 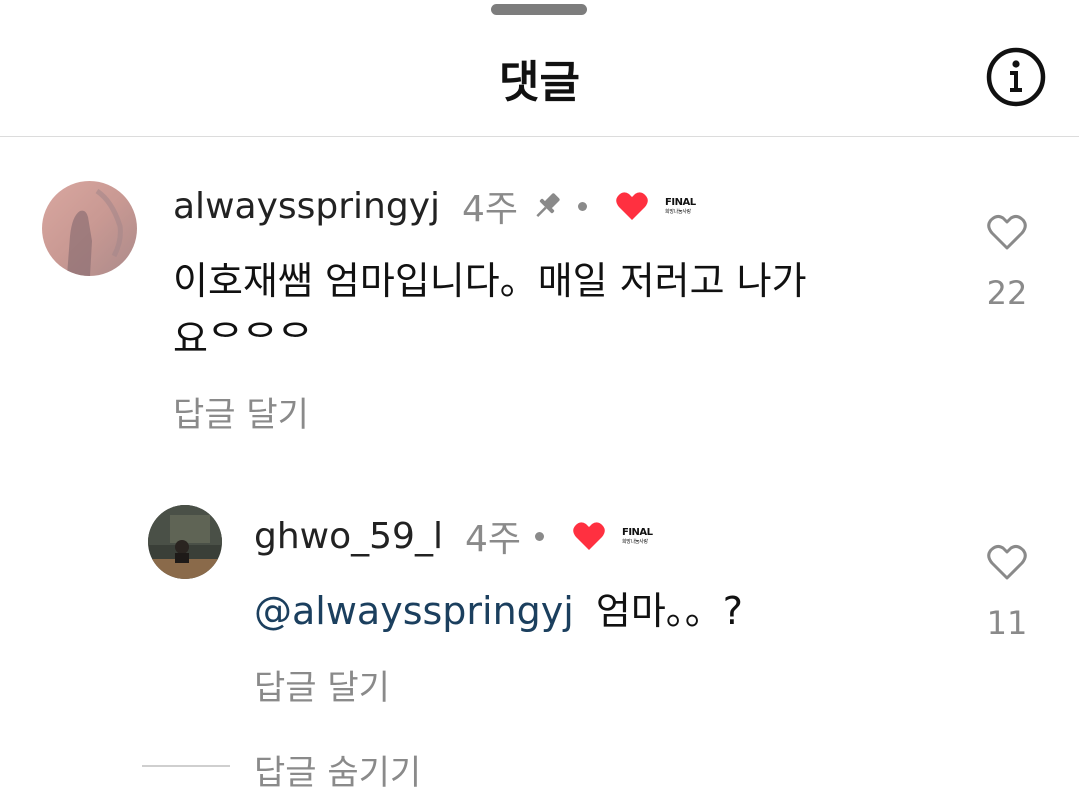 I want to click on username: ghwo_59_l, so click(x=348, y=536).